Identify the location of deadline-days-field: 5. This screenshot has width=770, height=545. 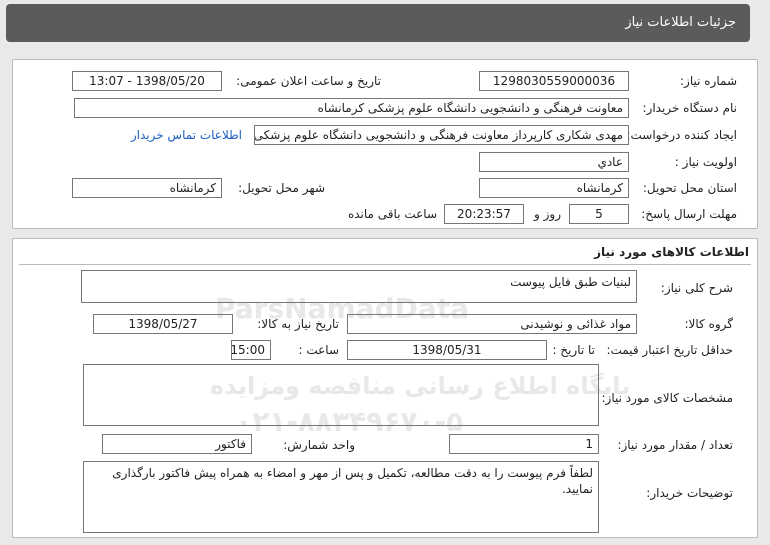
(599, 214).